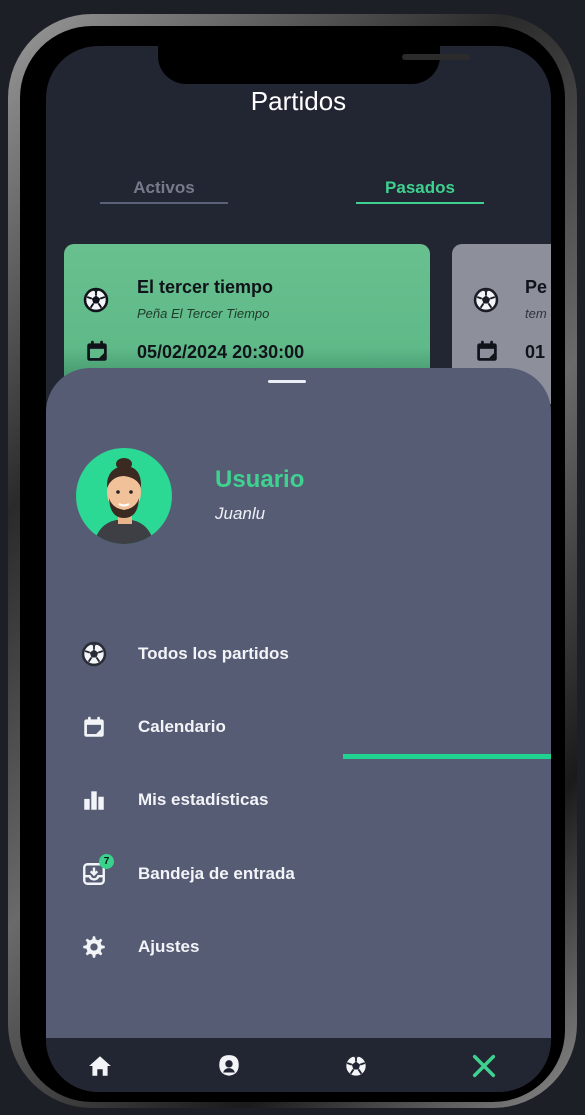  What do you see at coordinates (240, 513) in the screenshot?
I see `profile-username: Juanlu` at bounding box center [240, 513].